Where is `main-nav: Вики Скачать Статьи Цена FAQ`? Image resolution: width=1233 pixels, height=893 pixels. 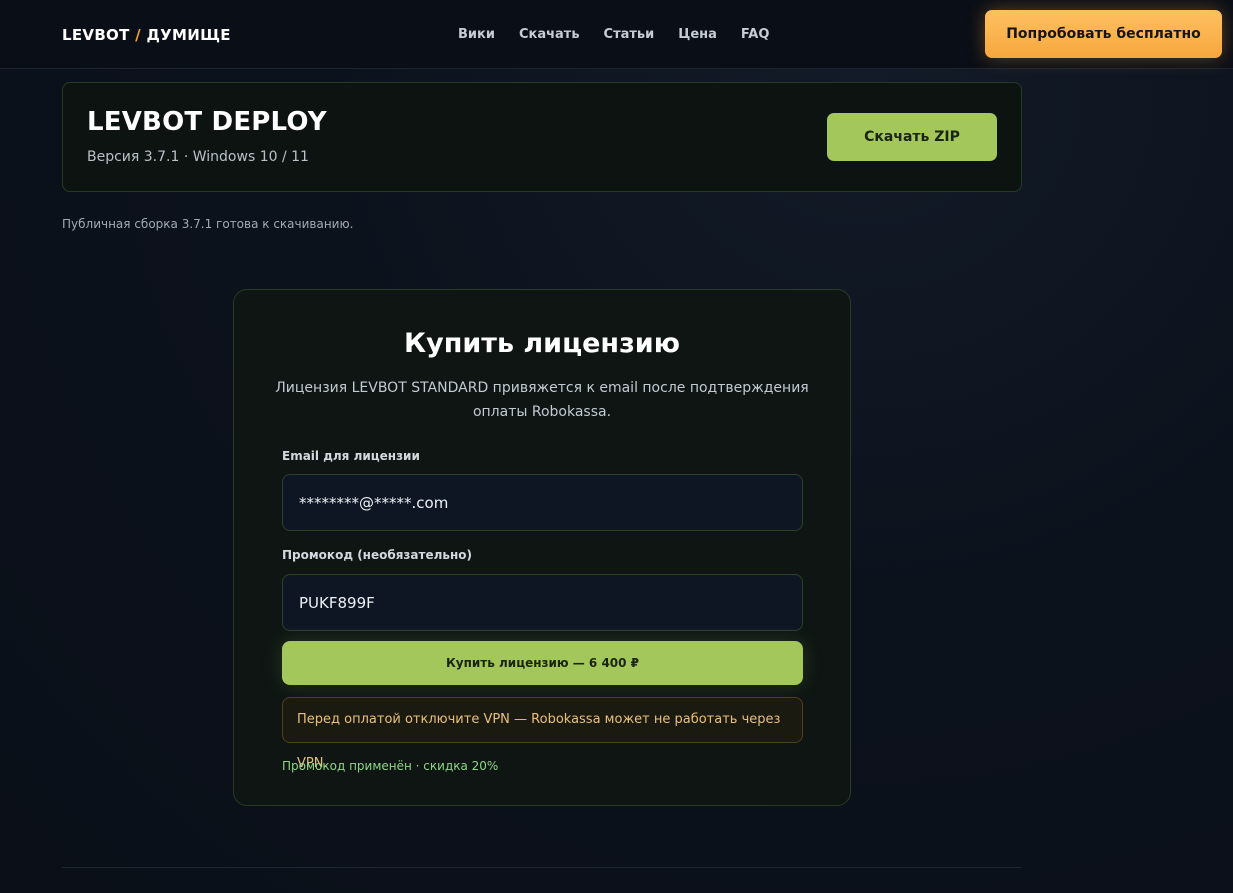 main-nav: Вики Скачать Статьи Цена FAQ is located at coordinates (625, 34).